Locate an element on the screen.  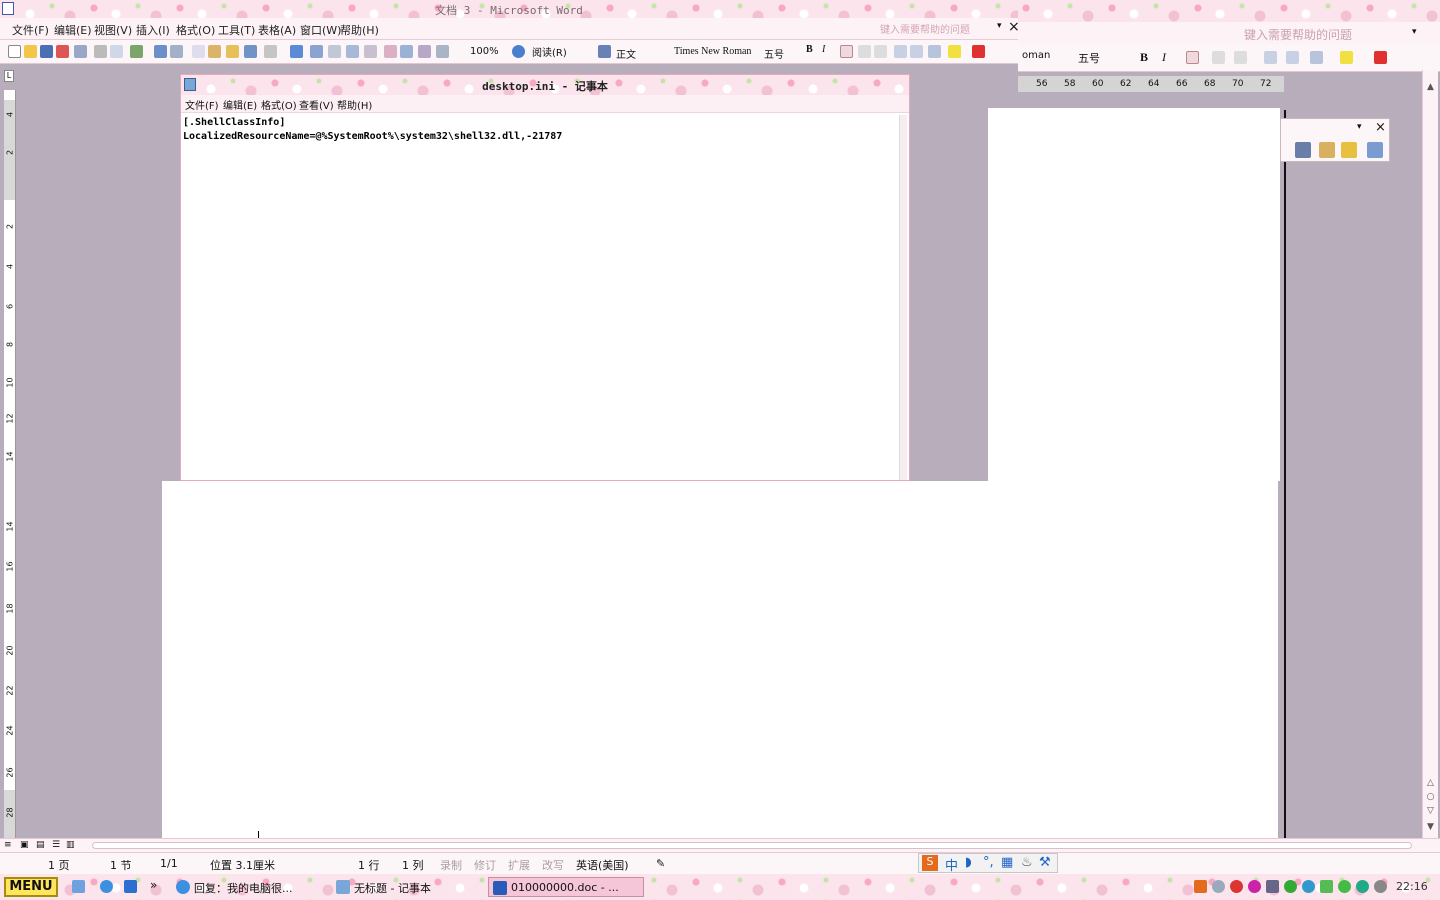
show-hide-icon is located at coordinates (424, 51).